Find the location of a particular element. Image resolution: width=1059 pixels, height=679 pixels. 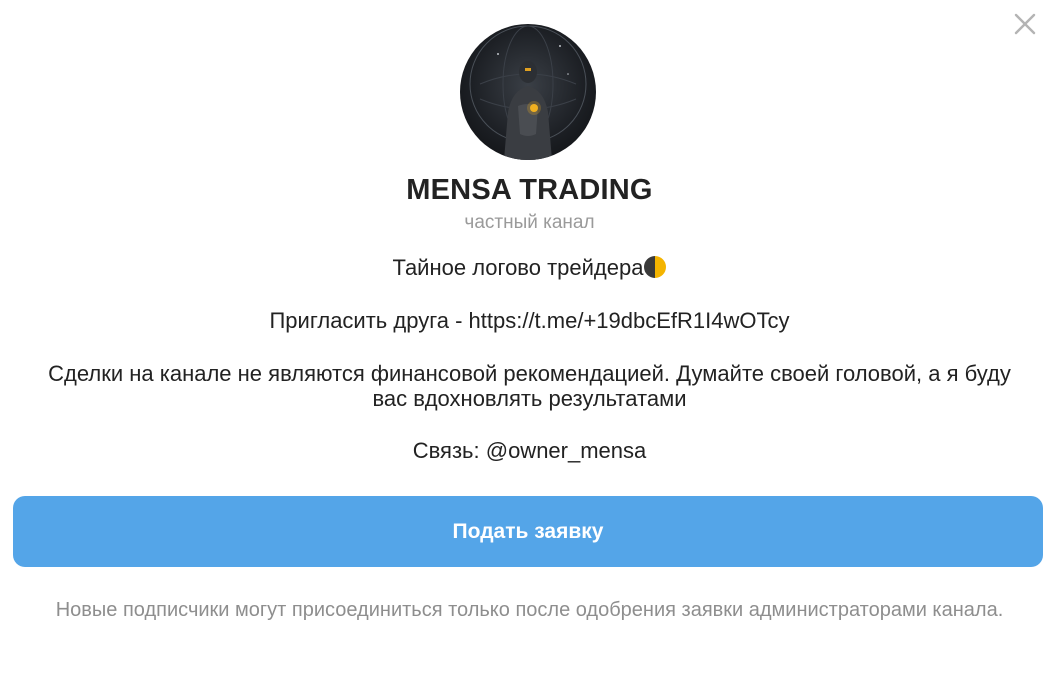

channel-avatar is located at coordinates (528, 92).